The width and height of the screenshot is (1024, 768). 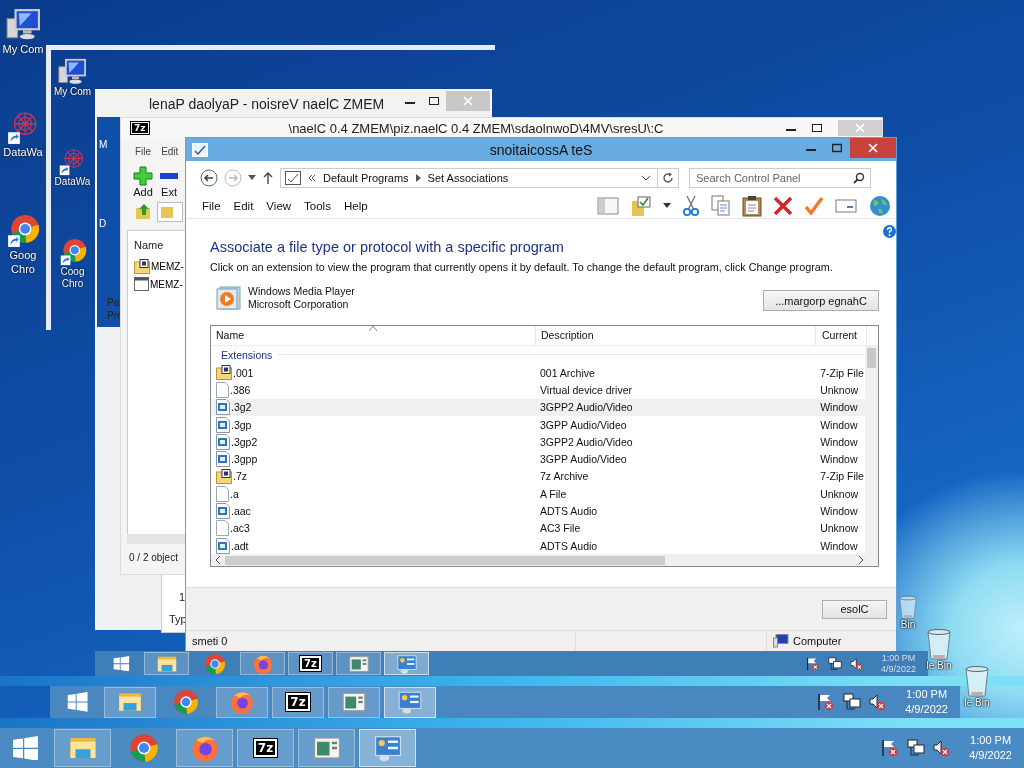 What do you see at coordinates (641, 206) in the screenshot?
I see `folder-check-icon` at bounding box center [641, 206].